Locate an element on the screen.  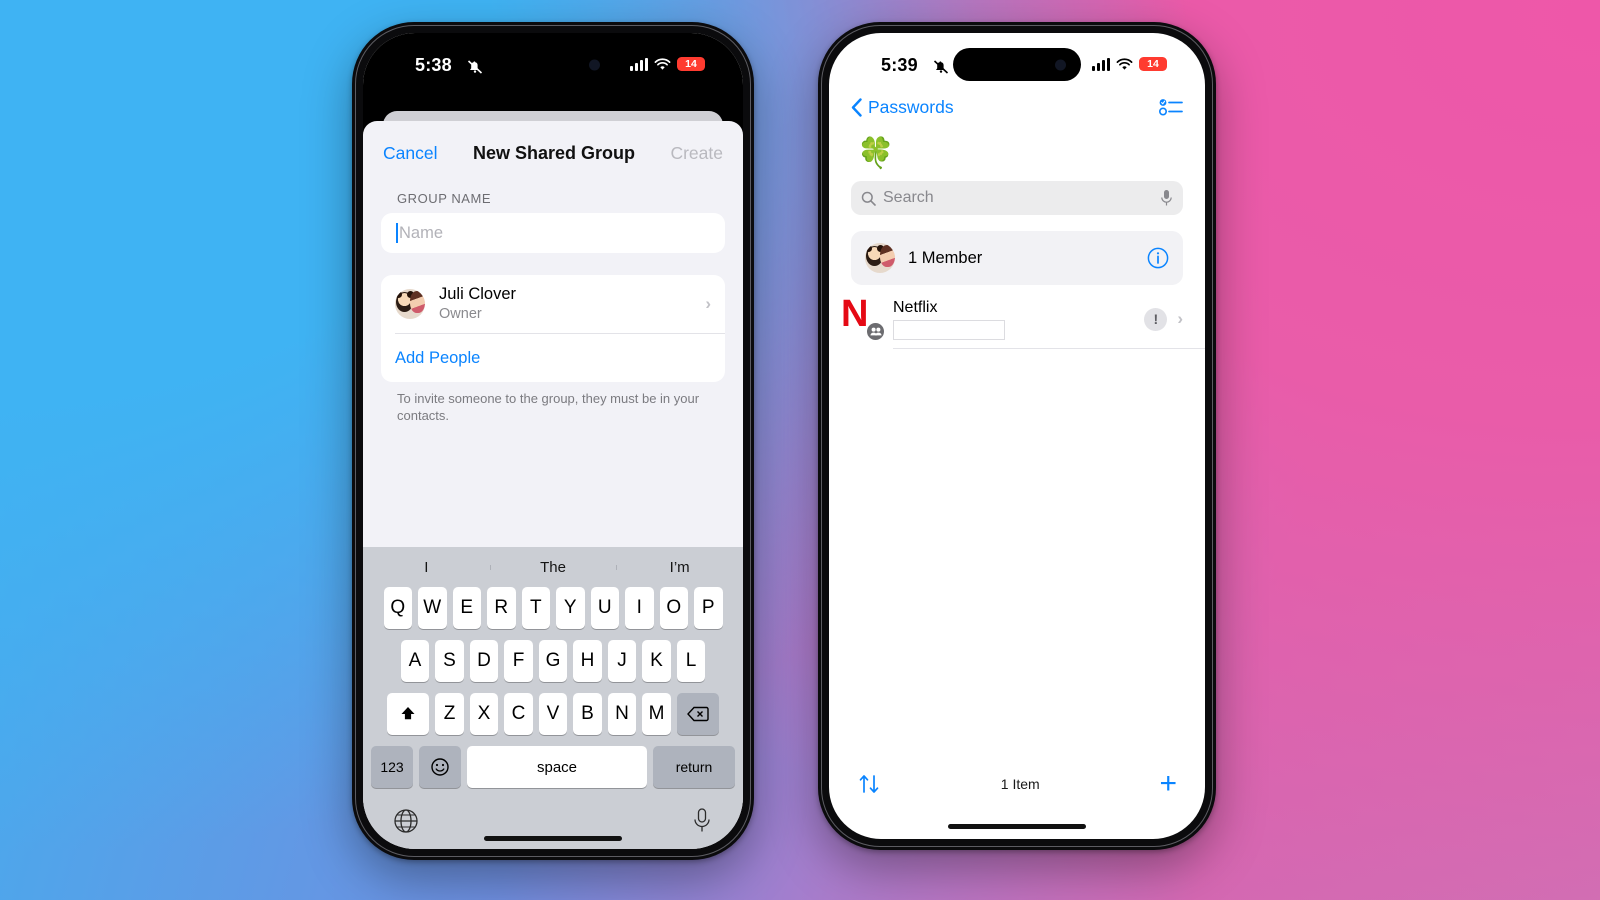
key-e: E is located at coordinates (466, 608).